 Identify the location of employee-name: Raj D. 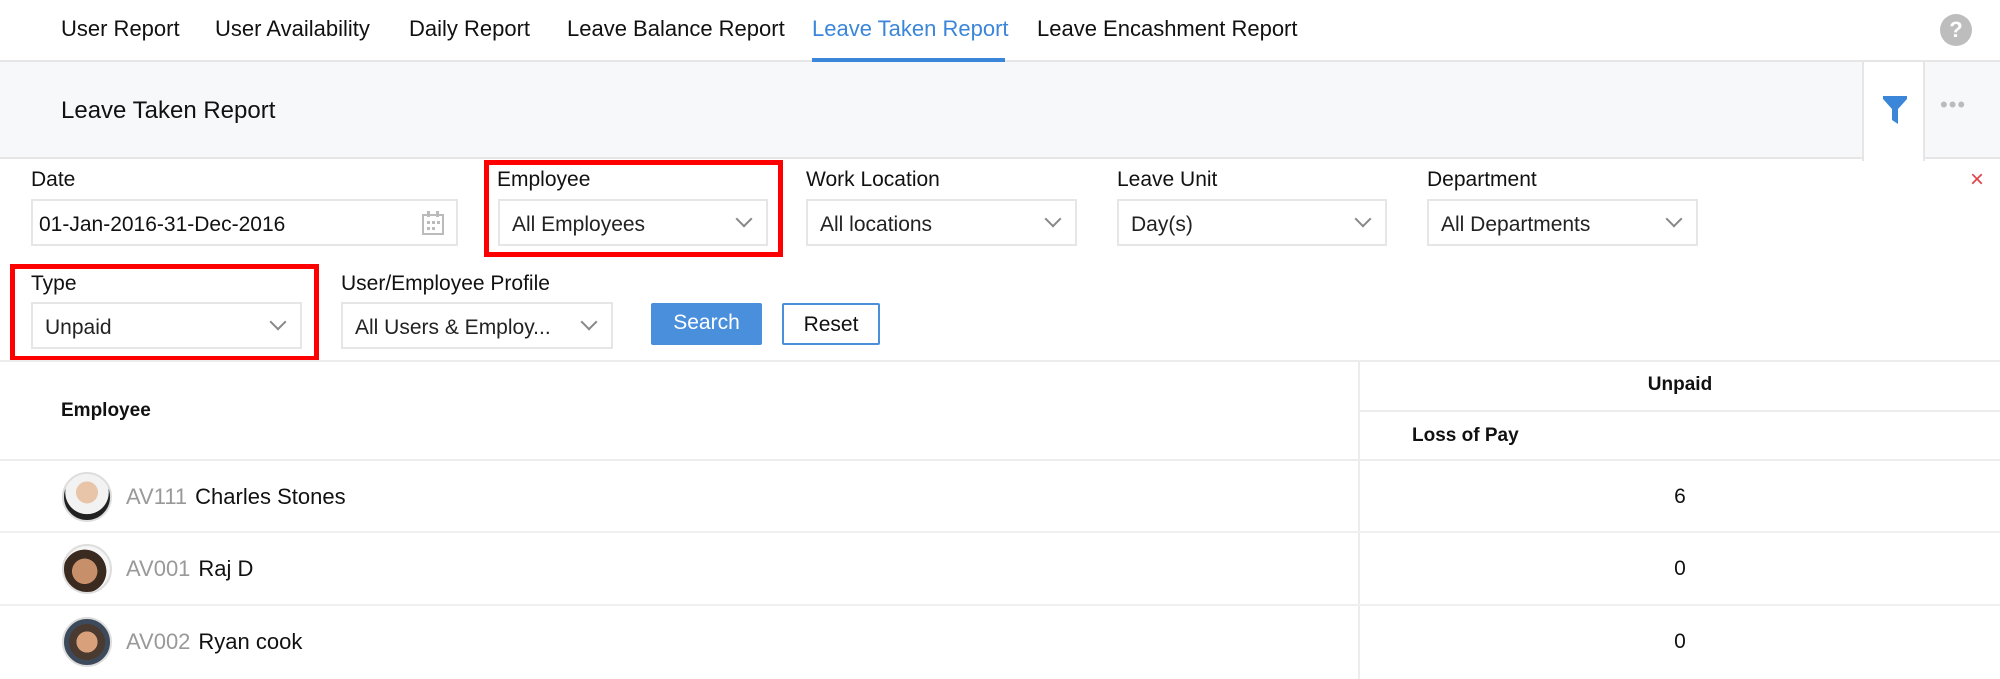
(225, 568).